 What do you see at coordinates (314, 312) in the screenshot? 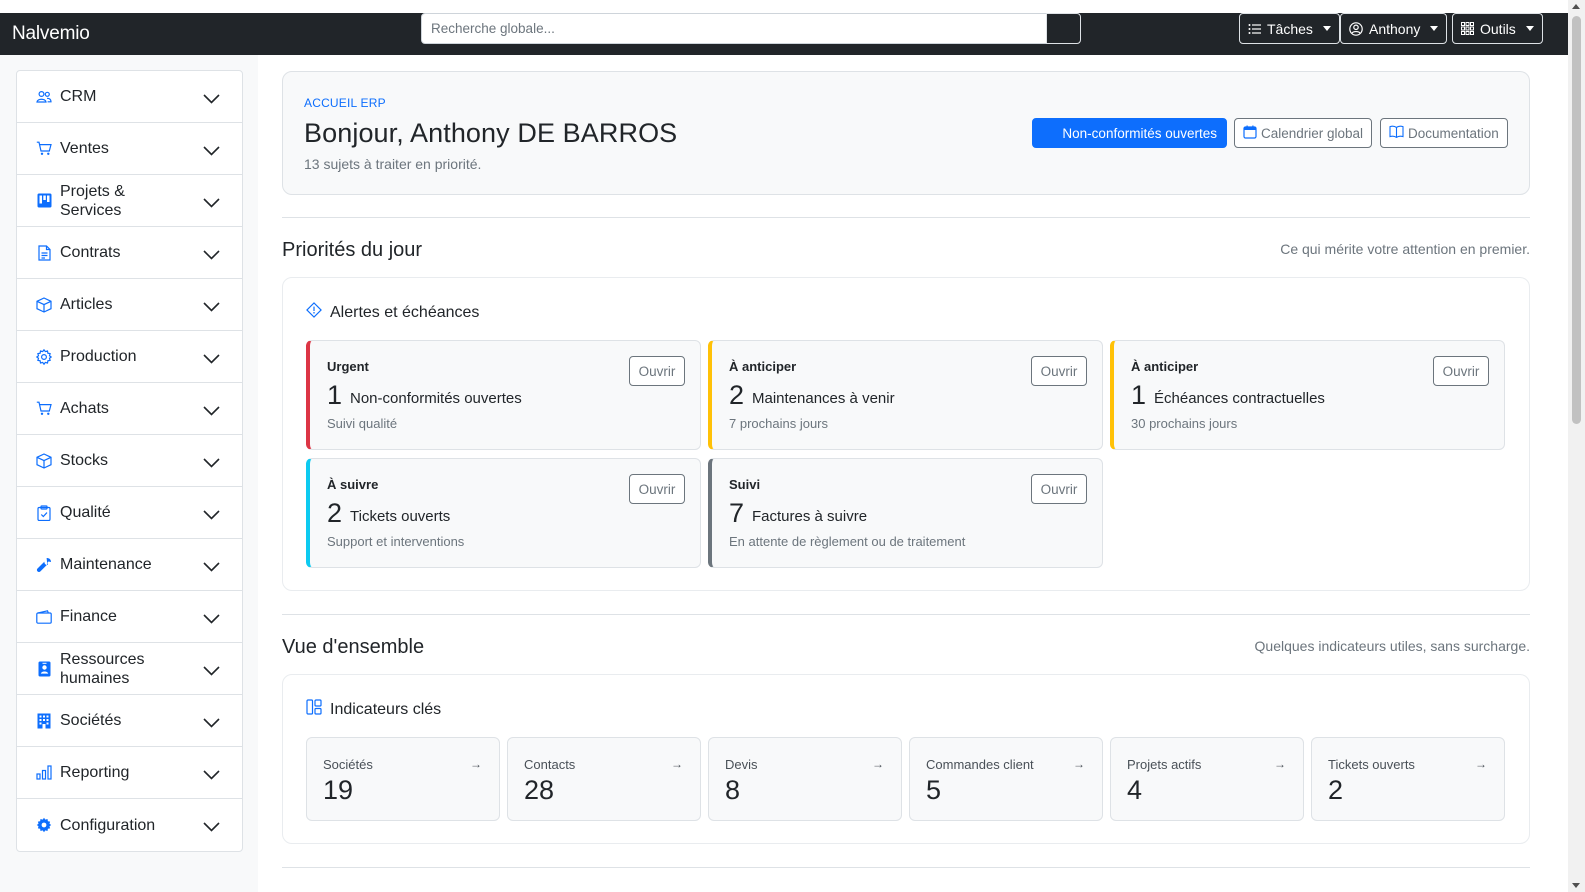
I see `diamond-alert-icon` at bounding box center [314, 312].